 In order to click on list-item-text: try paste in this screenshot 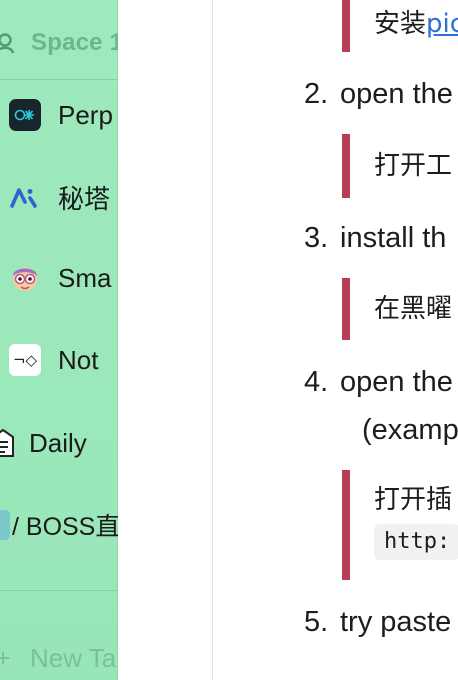, I will do `click(396, 622)`.